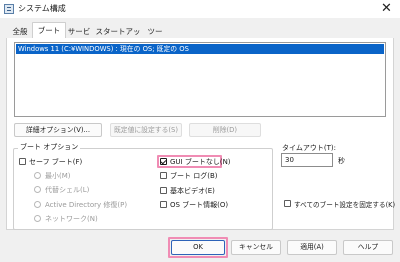 This screenshot has height=262, width=400. What do you see at coordinates (86, 205) in the screenshot?
I see `active-directory-label: Active Directory 修復(P)` at bounding box center [86, 205].